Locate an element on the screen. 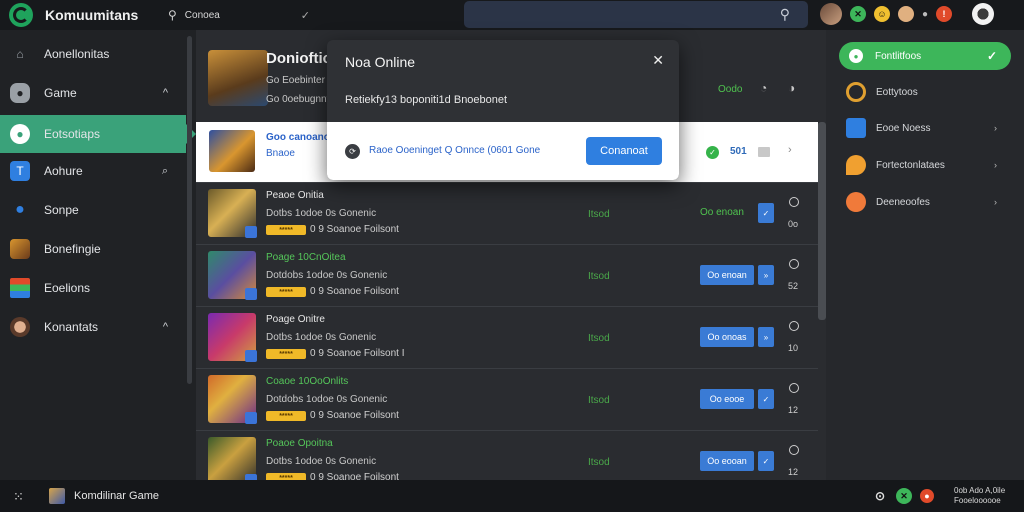 The image size is (1024, 512). sidebar-item-game: ● Game ^ is located at coordinates (93, 93).